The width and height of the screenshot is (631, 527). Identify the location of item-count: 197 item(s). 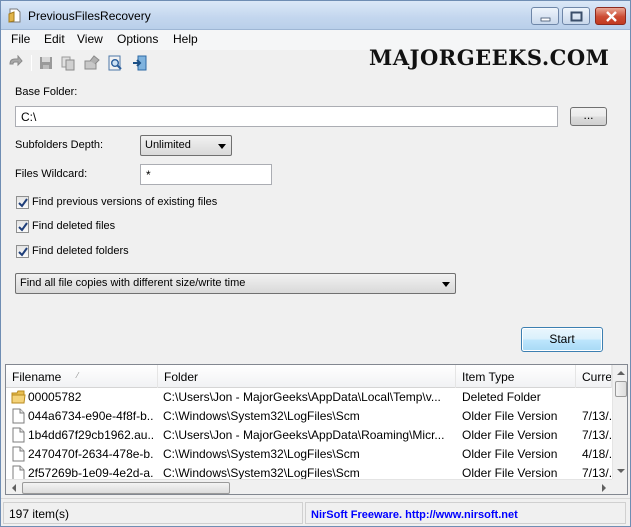
(153, 513).